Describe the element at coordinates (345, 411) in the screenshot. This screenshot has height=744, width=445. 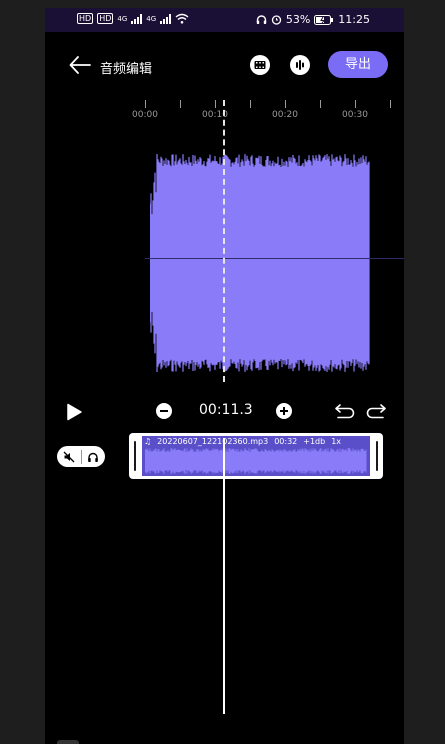
I see `undo-icon` at that location.